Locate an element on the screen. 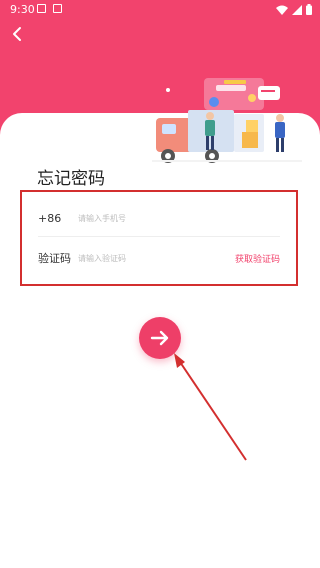  status-icons is located at coordinates (294, 9).